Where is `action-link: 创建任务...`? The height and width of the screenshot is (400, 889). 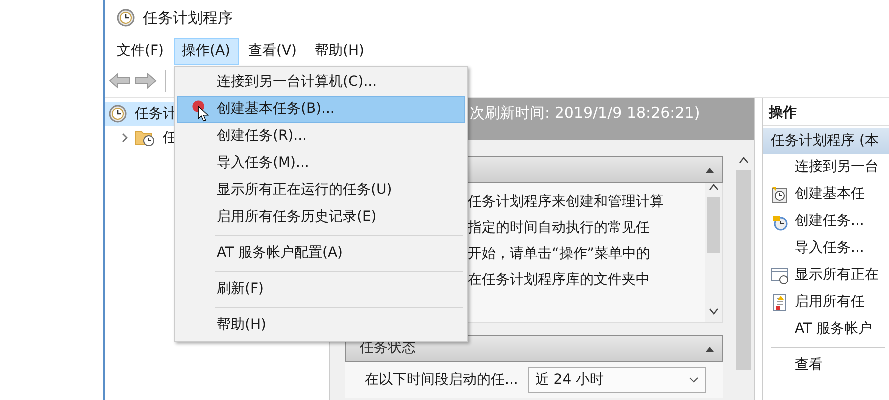
action-link: 创建任务... is located at coordinates (829, 221).